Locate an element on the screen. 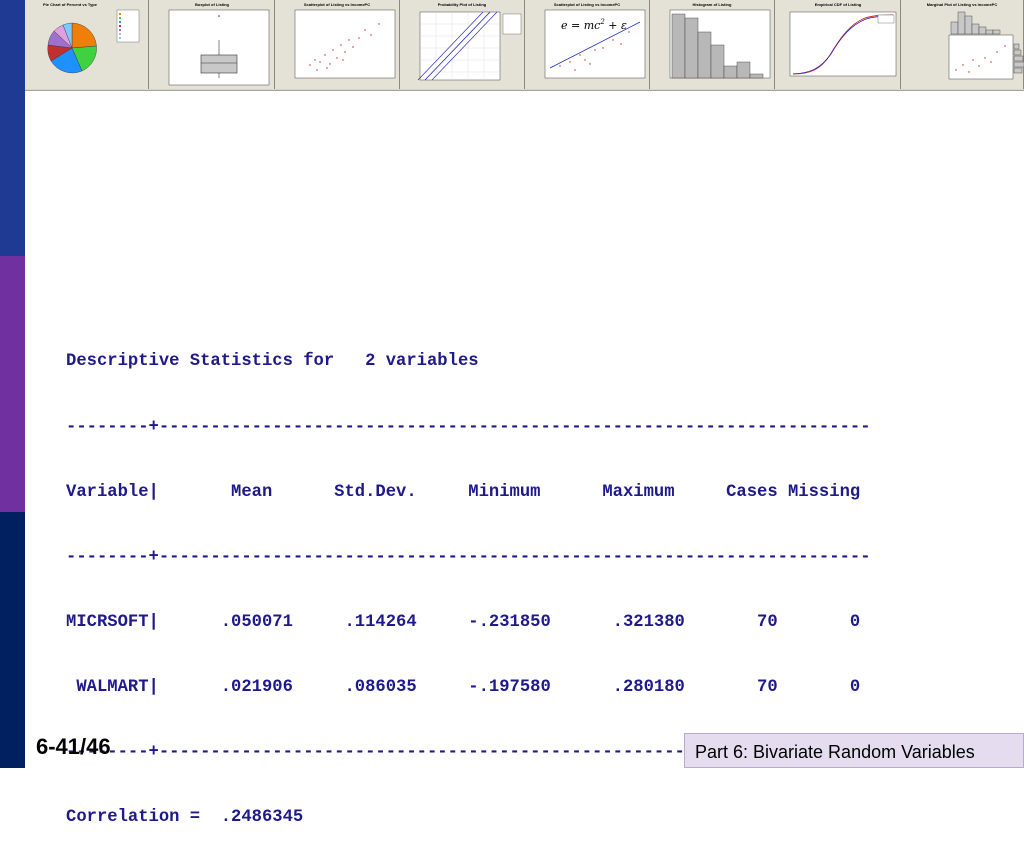  footer-title-box: Part 6: Bivariate Random Variables is located at coordinates (854, 750).